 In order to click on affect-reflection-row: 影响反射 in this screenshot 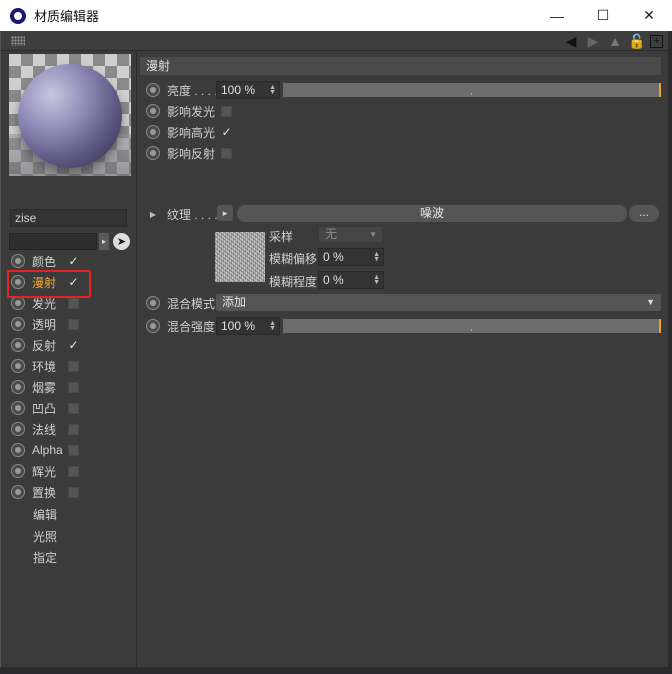, I will do `click(189, 153)`.